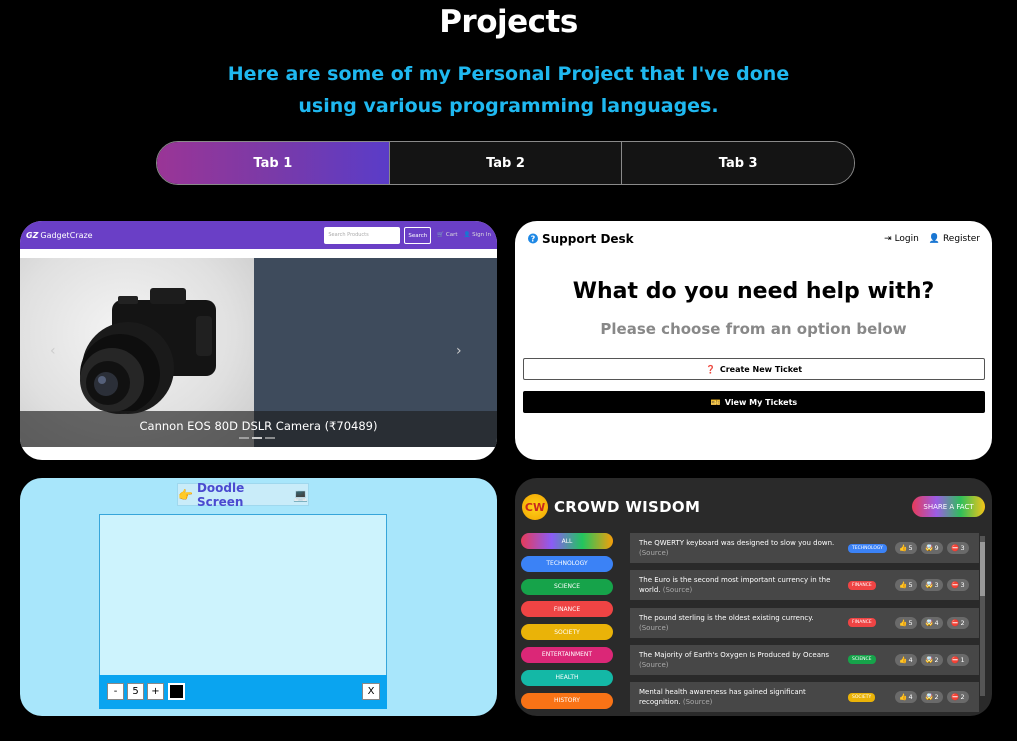  Describe the element at coordinates (273, 163) in the screenshot. I see `tab-1: Tab 1` at that location.